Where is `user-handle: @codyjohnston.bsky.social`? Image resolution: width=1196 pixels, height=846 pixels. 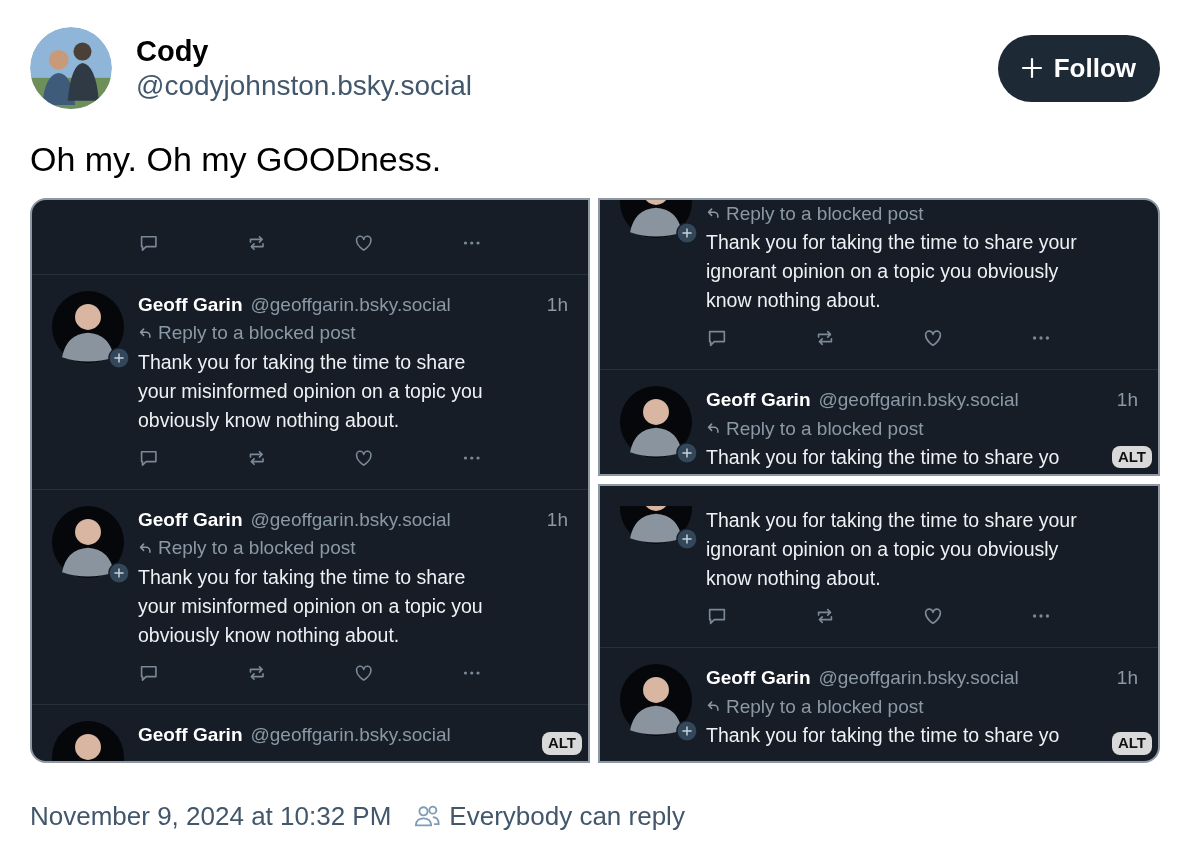
user-handle: @codyjohnston.bsky.social is located at coordinates (304, 85).